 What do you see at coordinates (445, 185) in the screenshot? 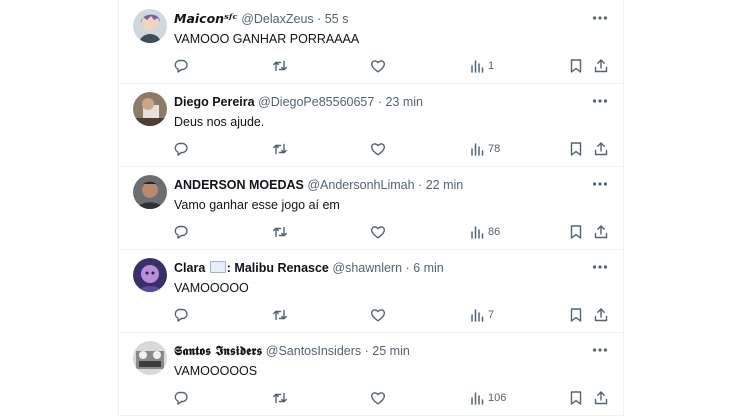
I see `post-time: 22 min` at bounding box center [445, 185].